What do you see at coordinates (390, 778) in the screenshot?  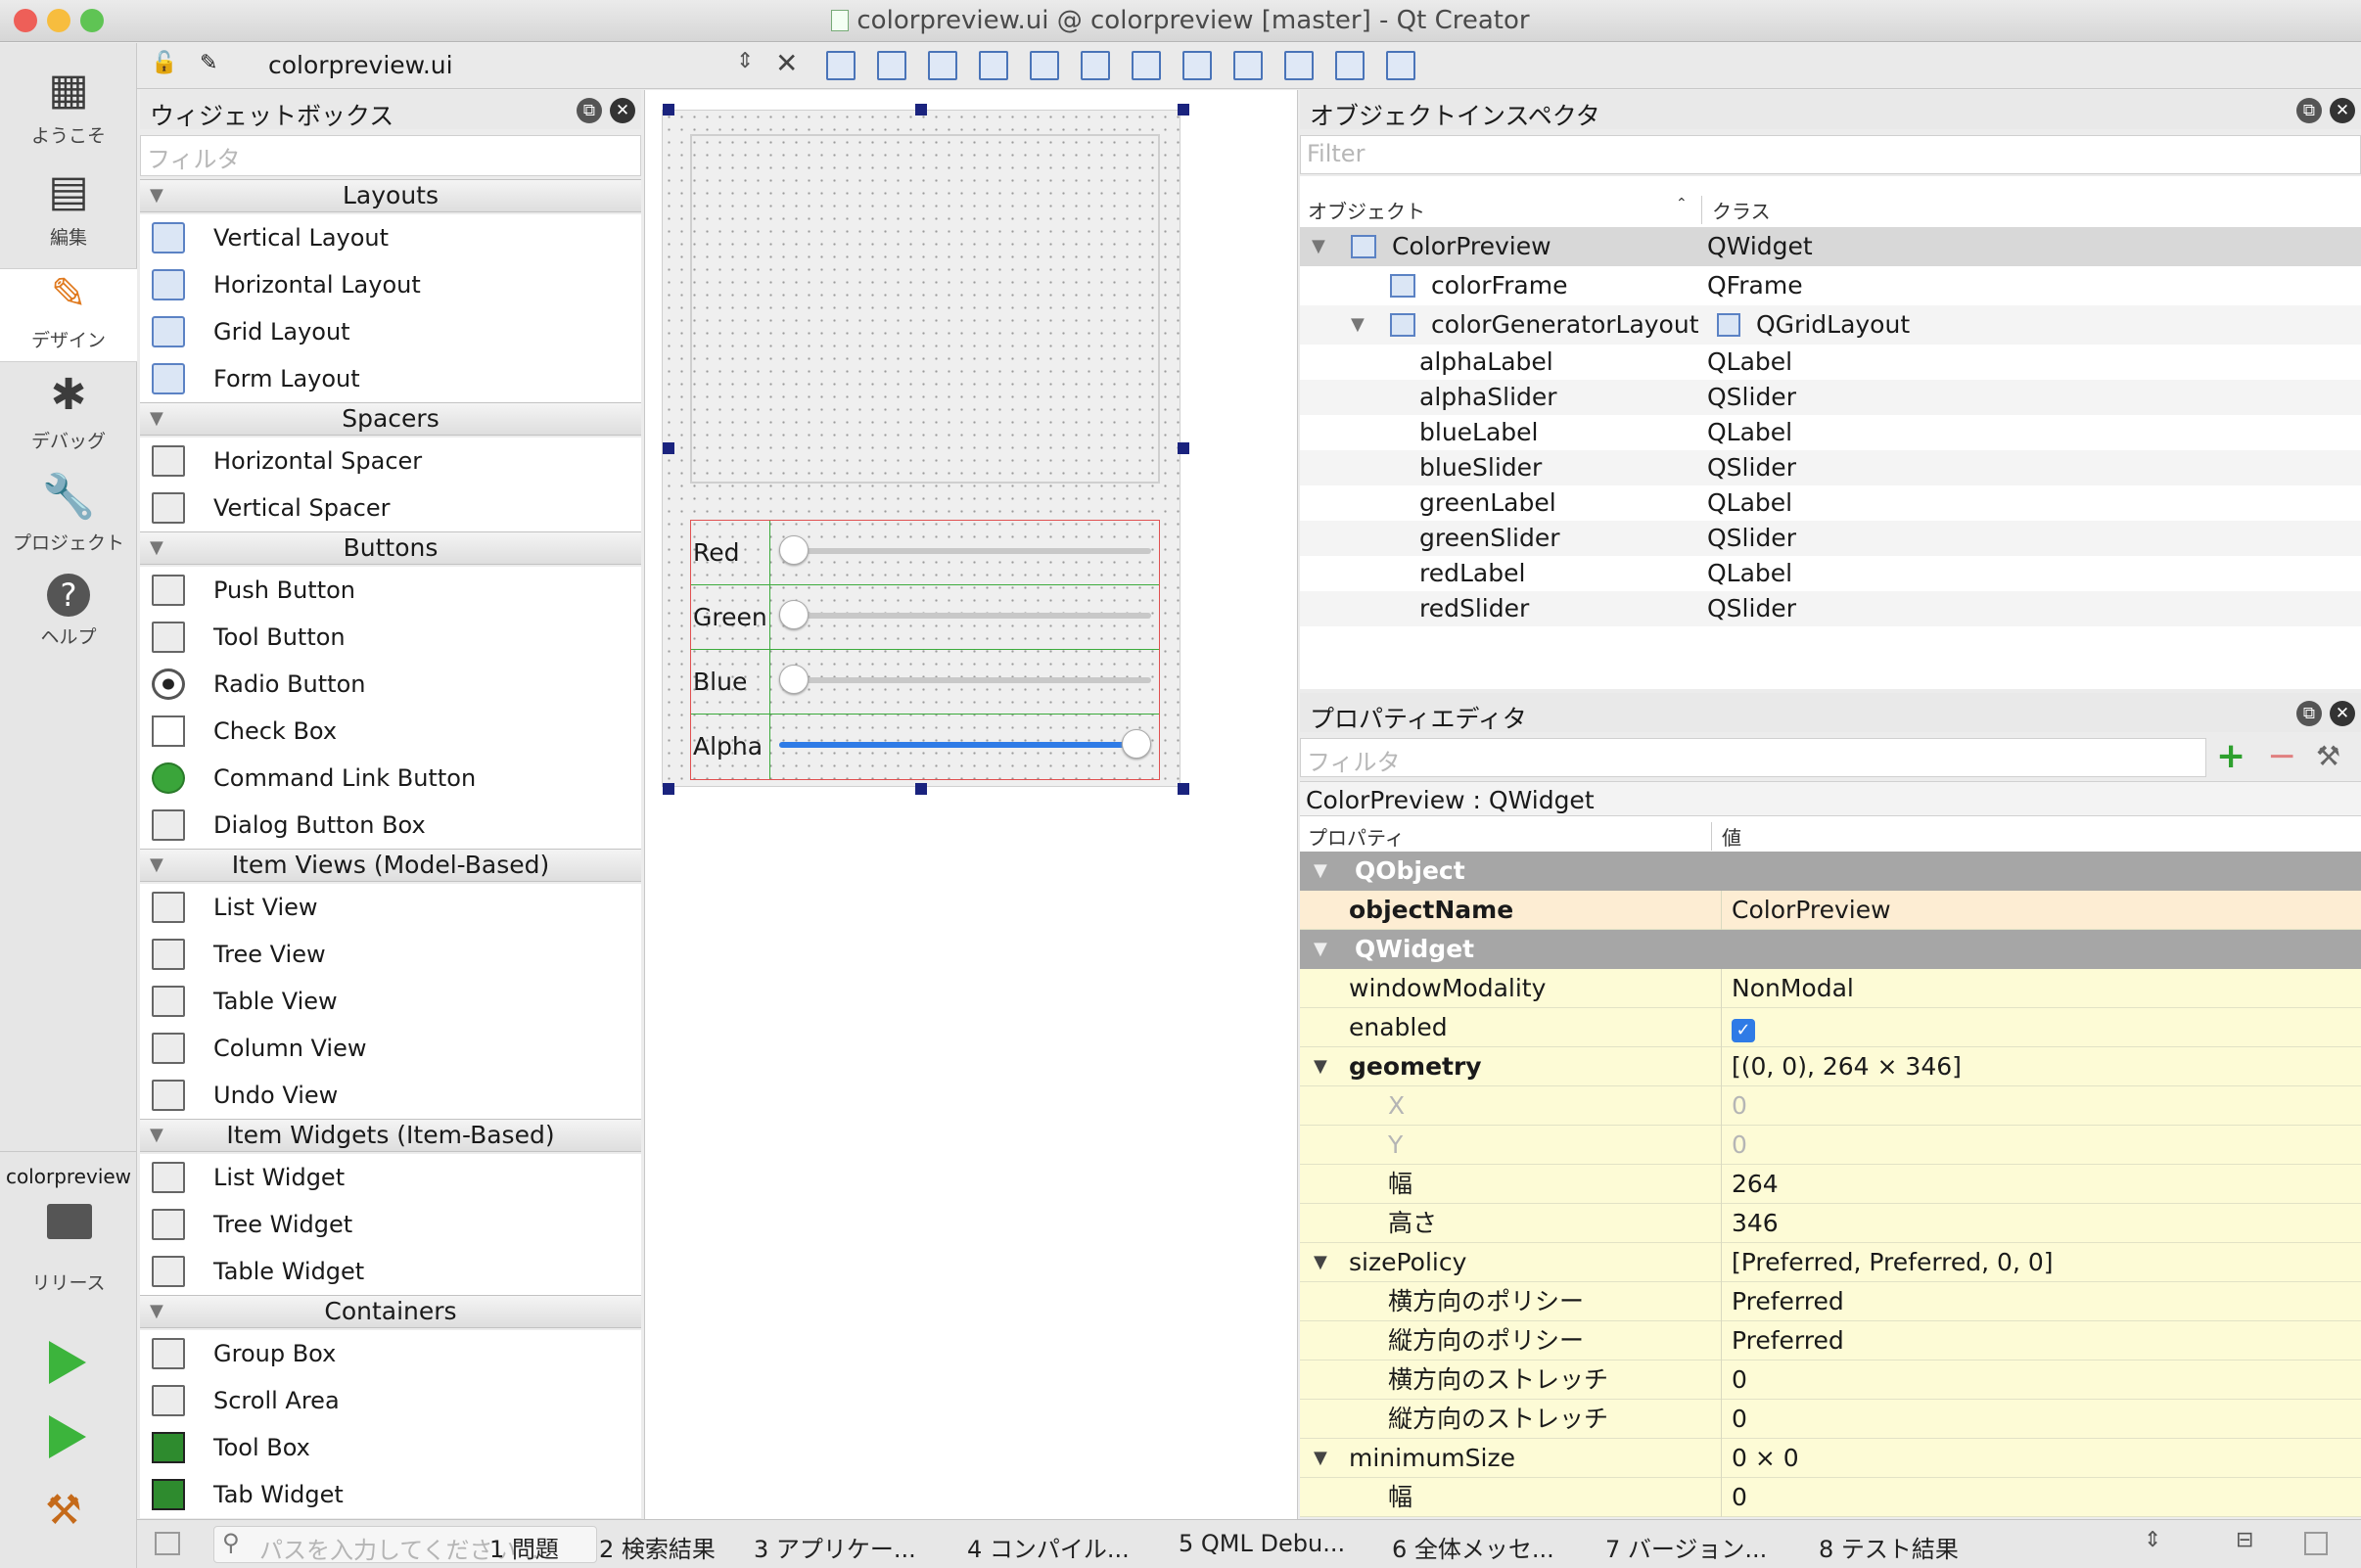 I see `widget-item-command-link-button: Command Link Button` at bounding box center [390, 778].